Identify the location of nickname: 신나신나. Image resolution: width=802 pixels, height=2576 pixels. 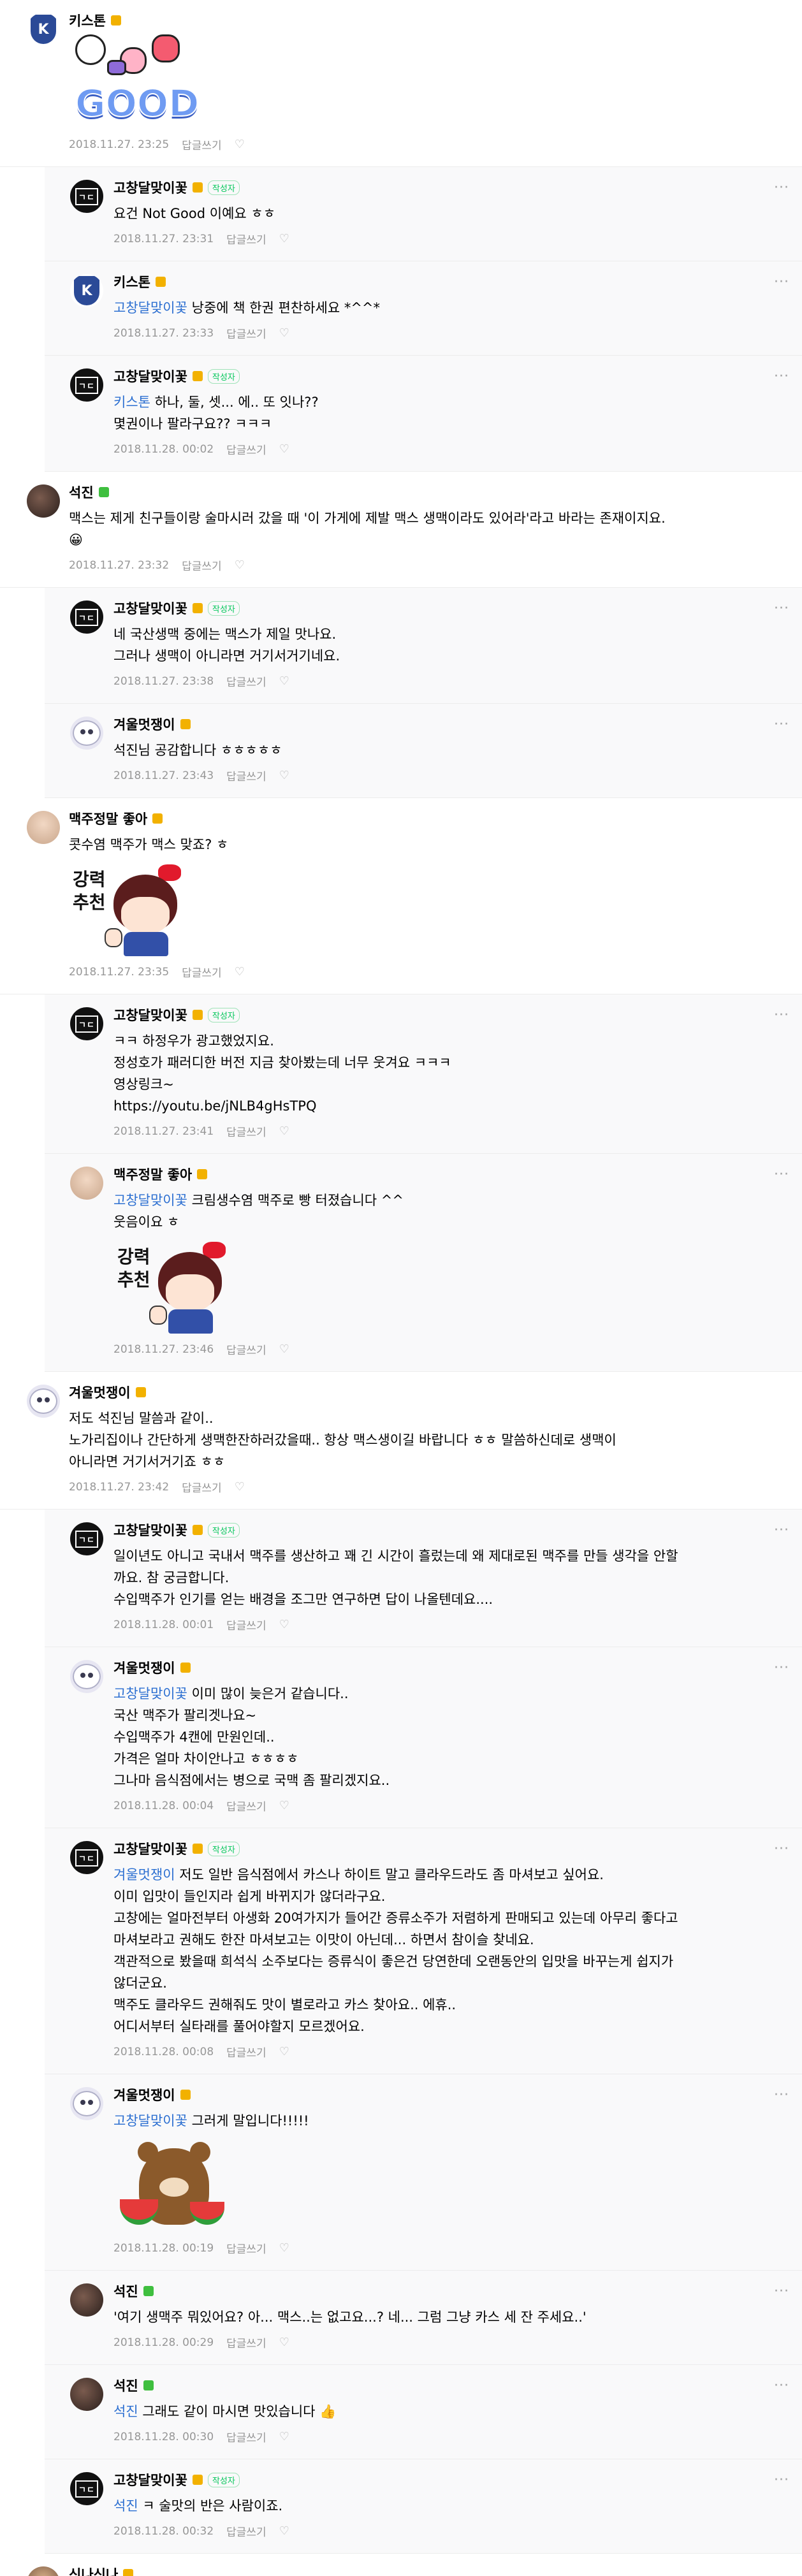
(93, 2570).